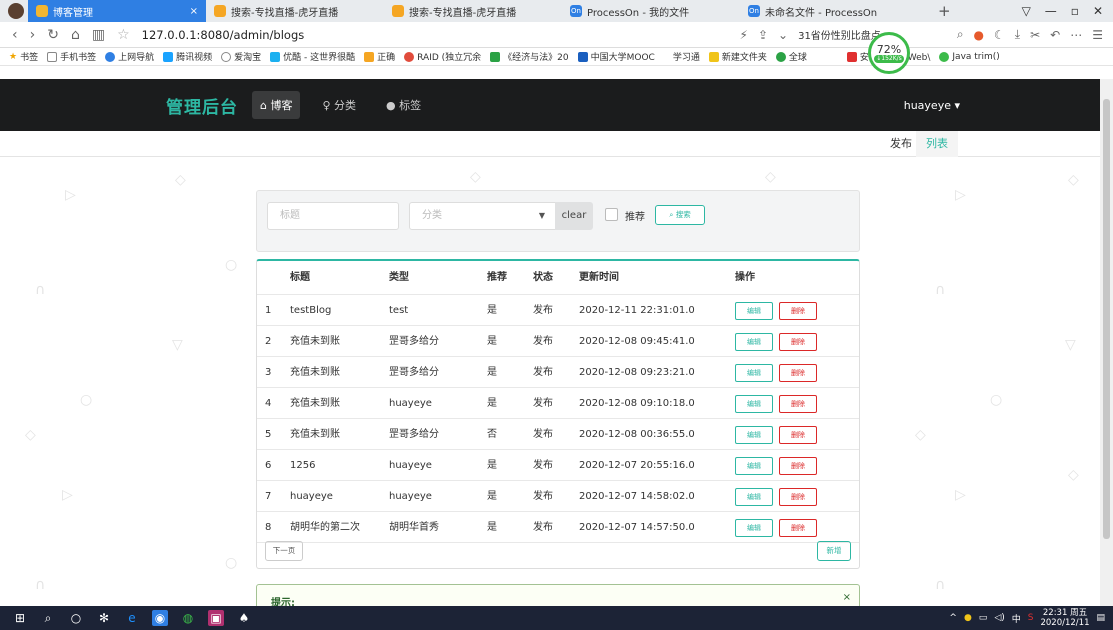 This screenshot has width=1113, height=630. What do you see at coordinates (132, 618) in the screenshot?
I see `browser-ie-icon: e` at bounding box center [132, 618].